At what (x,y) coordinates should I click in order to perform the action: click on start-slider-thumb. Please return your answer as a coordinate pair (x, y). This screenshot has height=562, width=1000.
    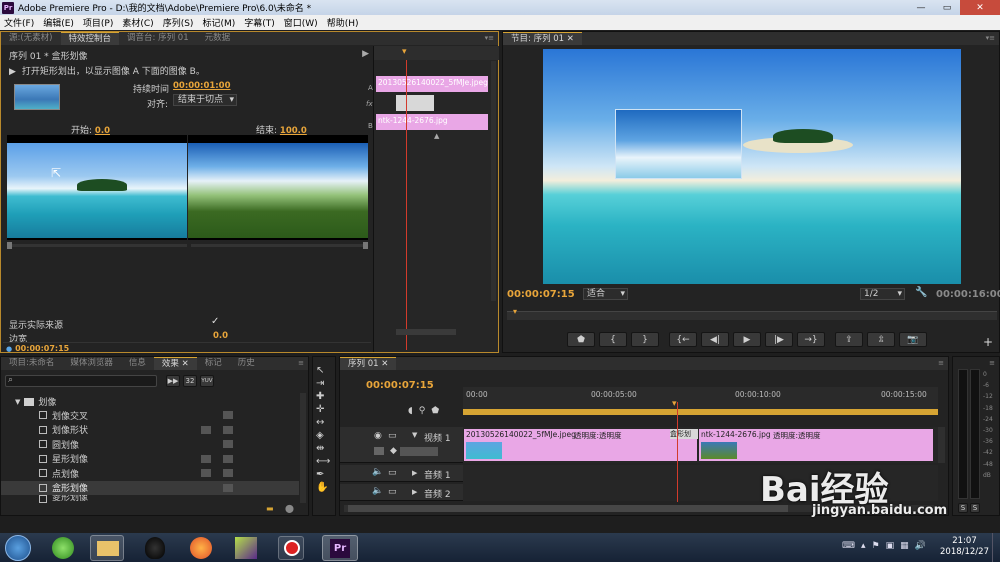
    Looking at the image, I should click on (9, 245).